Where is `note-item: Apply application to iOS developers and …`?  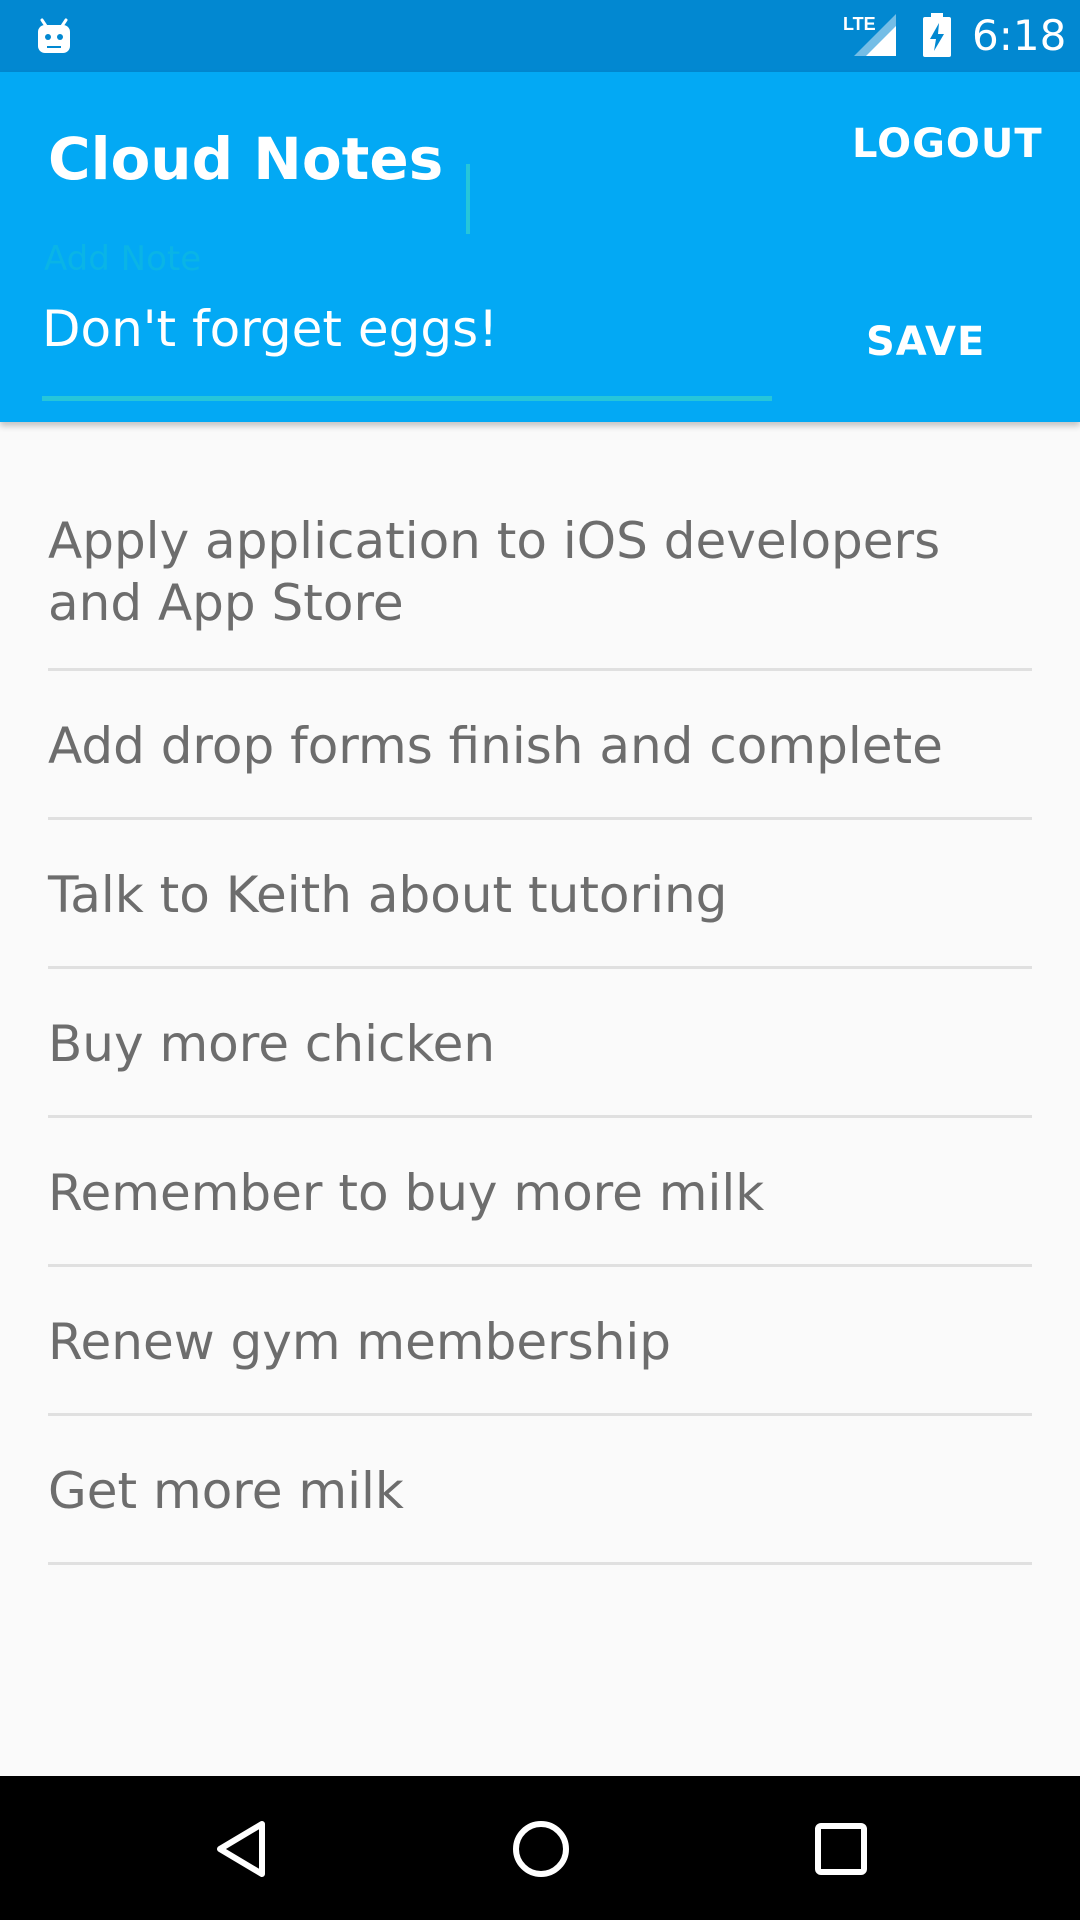 note-item: Apply application to iOS developers and … is located at coordinates (540, 559).